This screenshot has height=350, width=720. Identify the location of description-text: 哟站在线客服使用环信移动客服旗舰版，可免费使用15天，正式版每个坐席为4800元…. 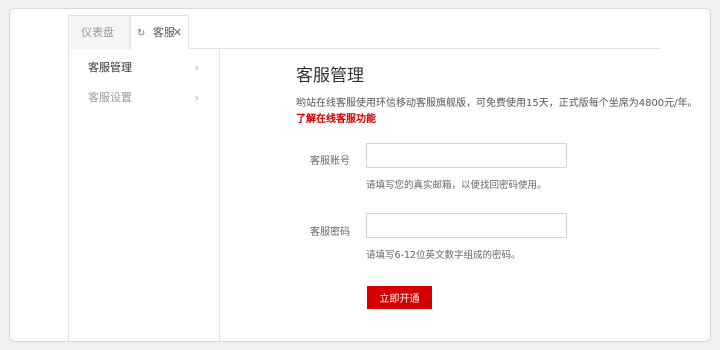
(497, 103).